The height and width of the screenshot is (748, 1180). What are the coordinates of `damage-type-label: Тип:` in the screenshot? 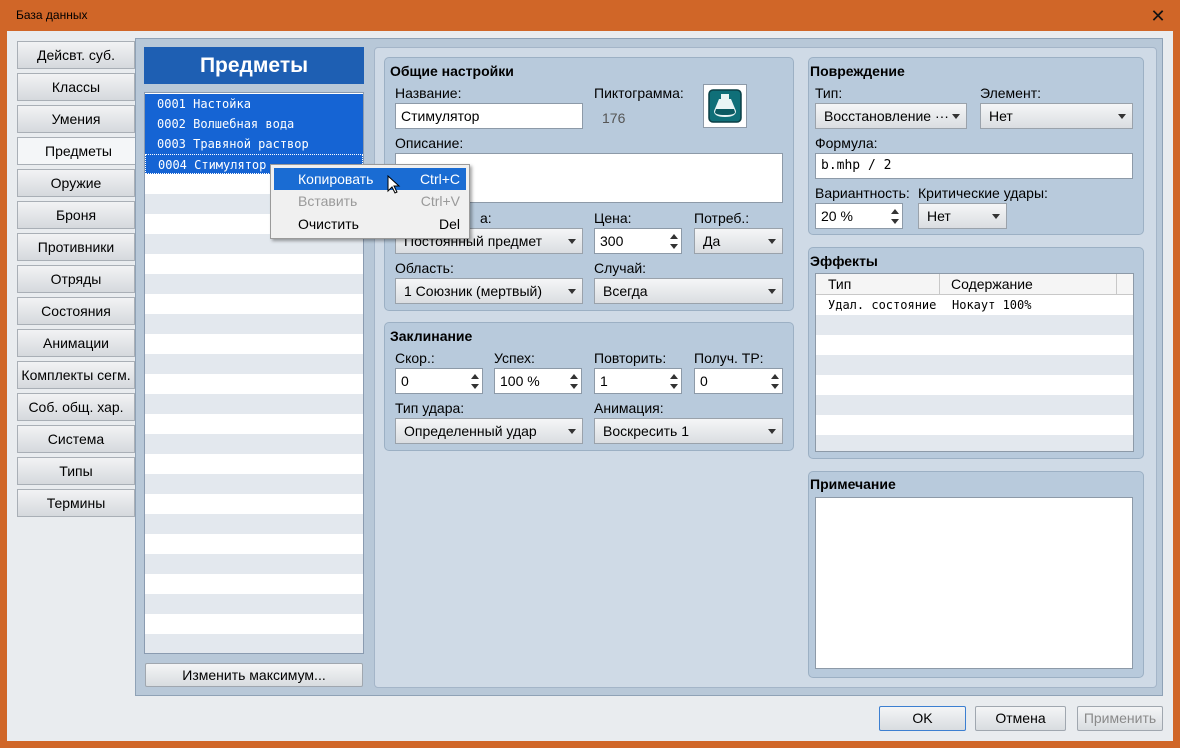 It's located at (829, 93).